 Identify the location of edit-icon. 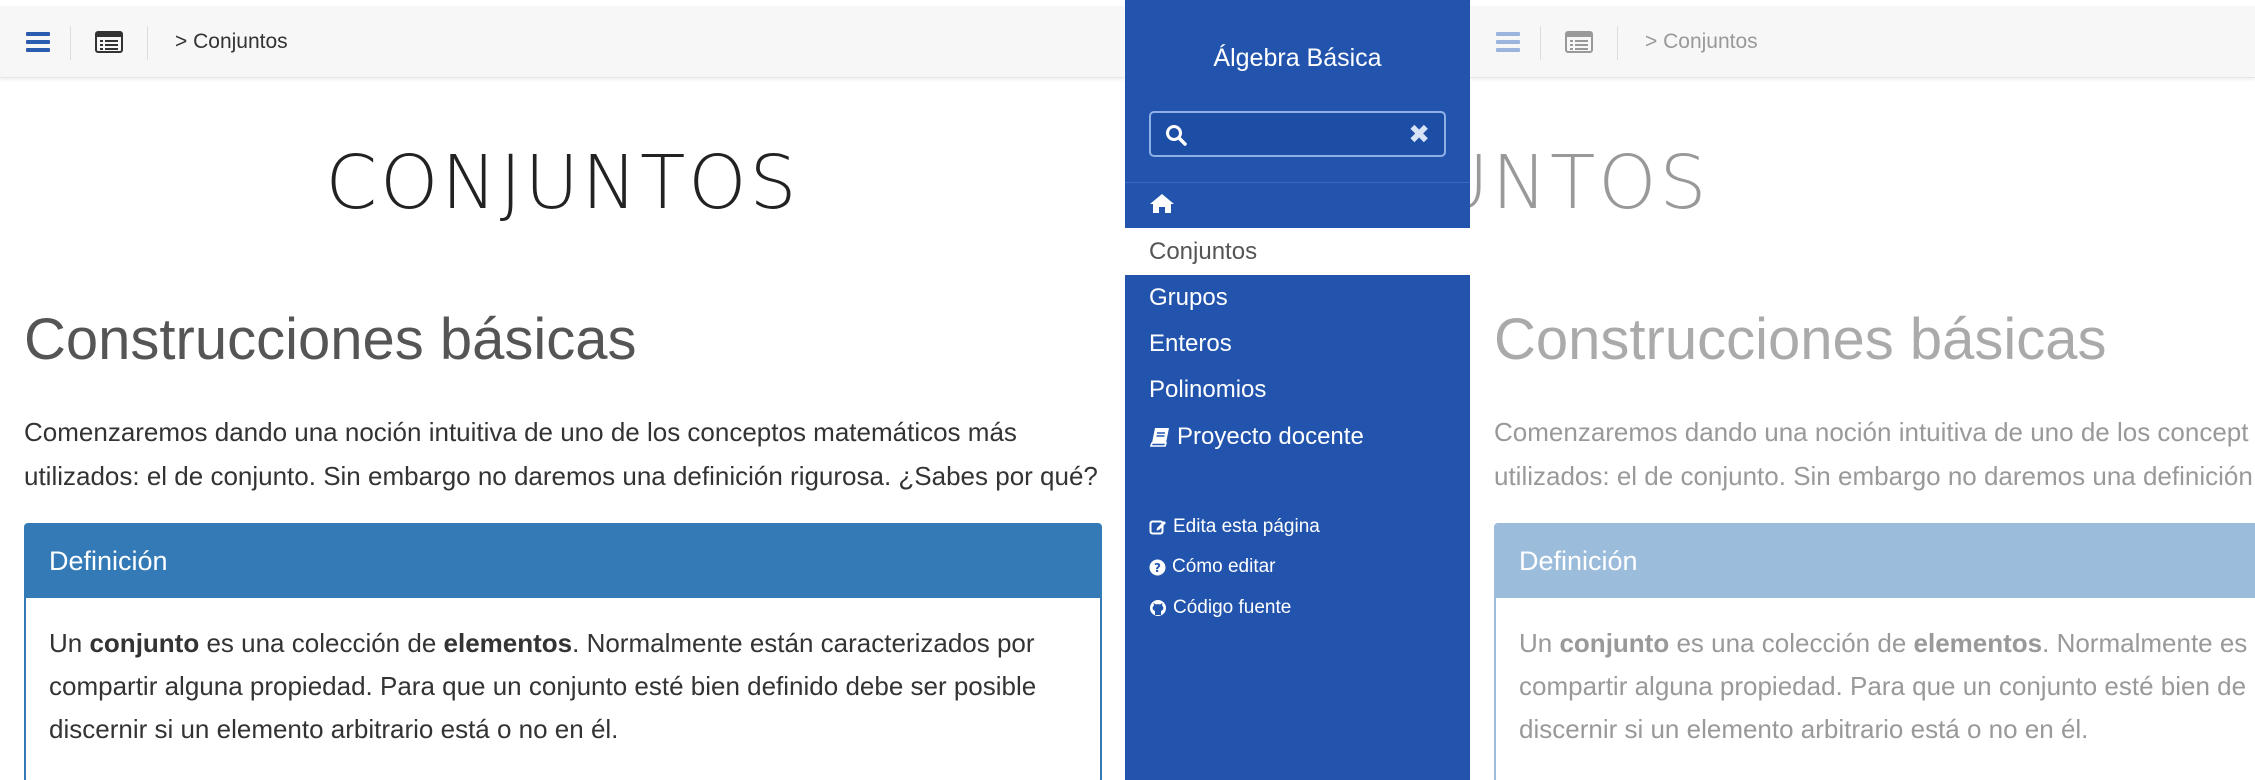
(1157, 527).